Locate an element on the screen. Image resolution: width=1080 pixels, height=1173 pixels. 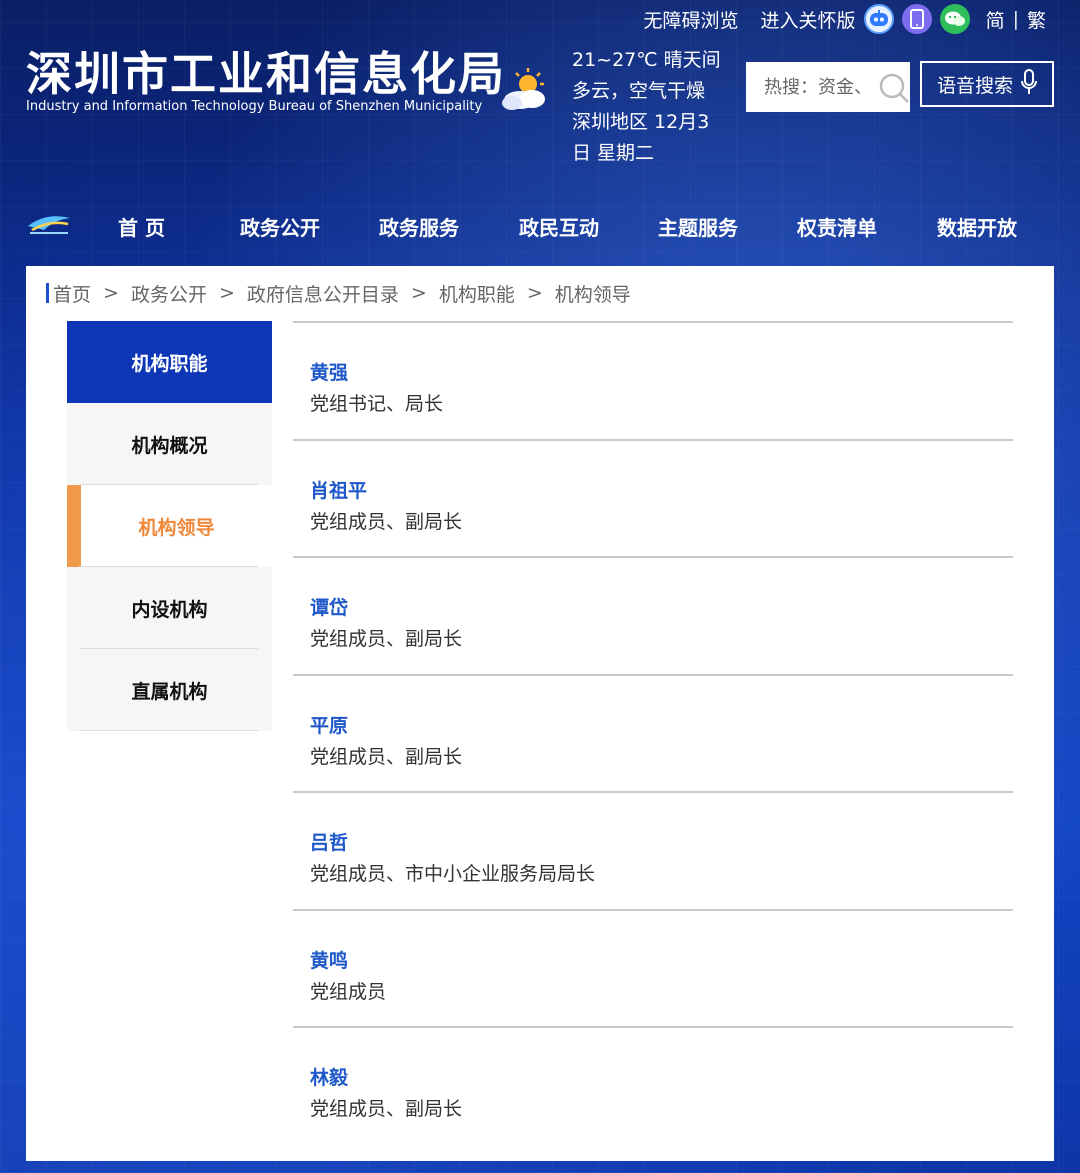
nav-gov-services: 政务服务 is located at coordinates (419, 226).